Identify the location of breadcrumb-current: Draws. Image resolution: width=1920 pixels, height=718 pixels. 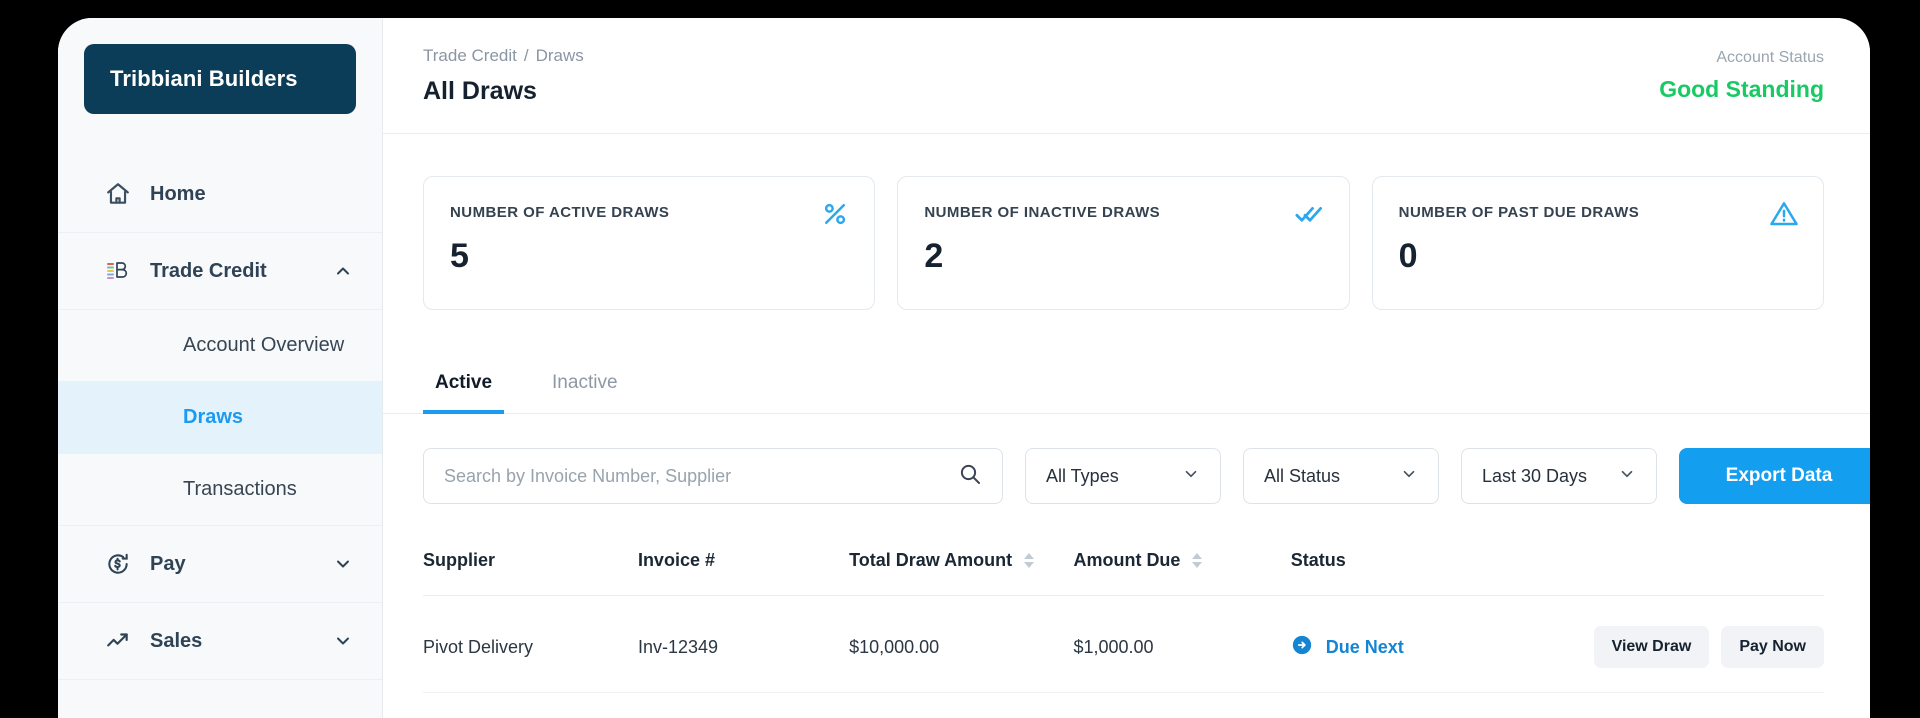
(559, 55).